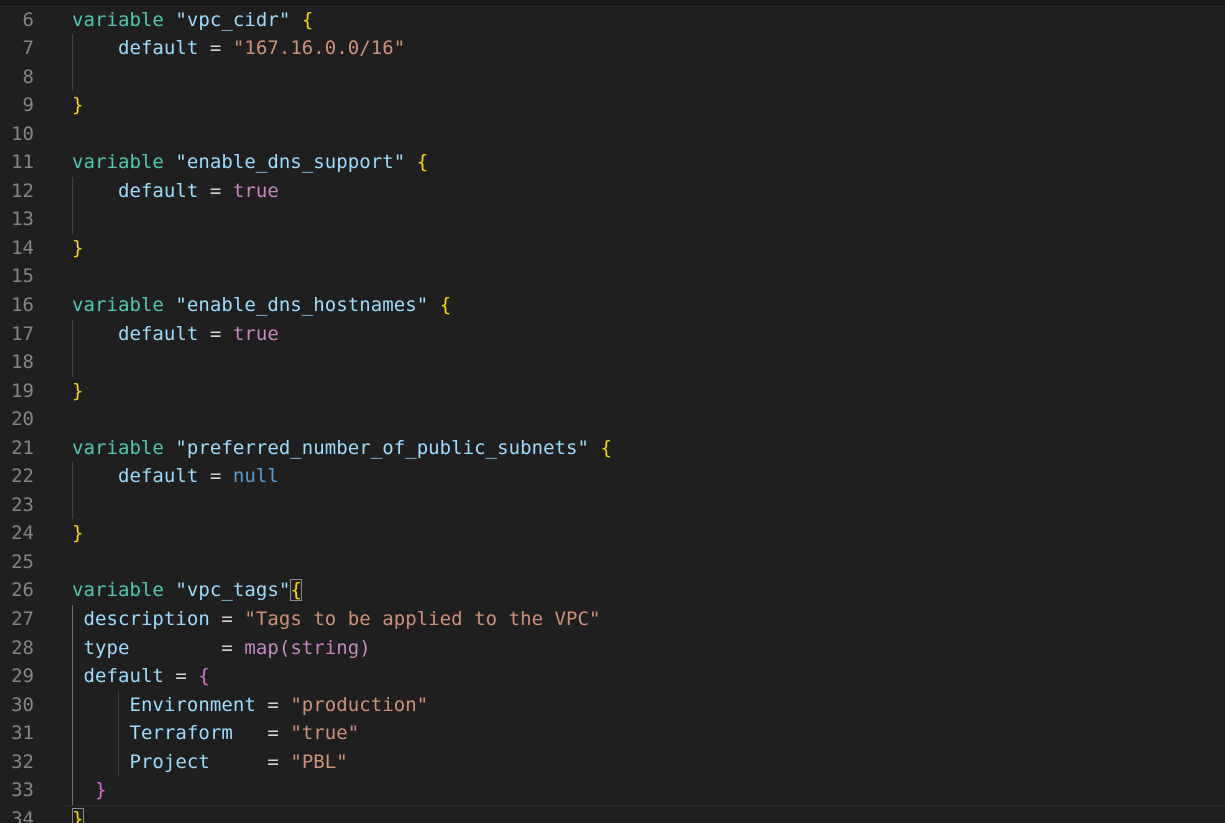 This screenshot has width=1225, height=823. I want to click on code-line: 9}, so click(612, 105).